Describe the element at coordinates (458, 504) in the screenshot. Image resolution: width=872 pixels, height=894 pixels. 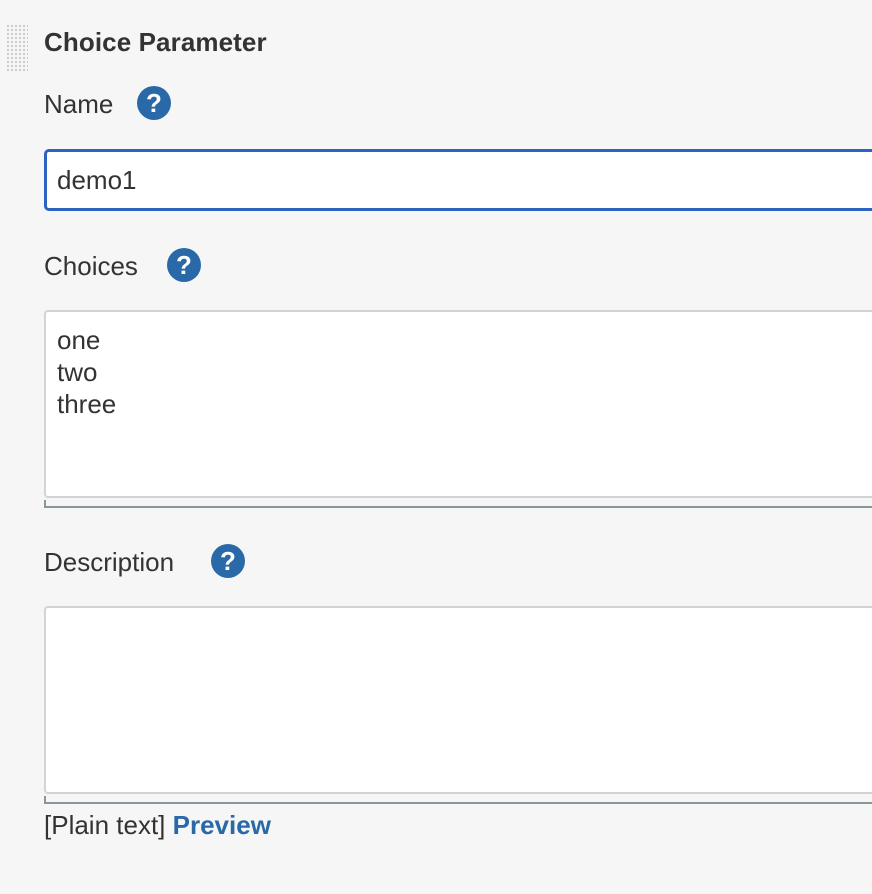
I see `choices-resize-handle` at that location.